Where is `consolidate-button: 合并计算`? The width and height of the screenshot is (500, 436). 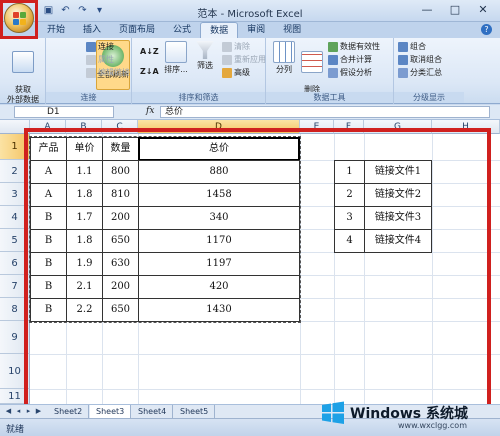
consolidate-button: 合并计算 is located at coordinates (350, 60).